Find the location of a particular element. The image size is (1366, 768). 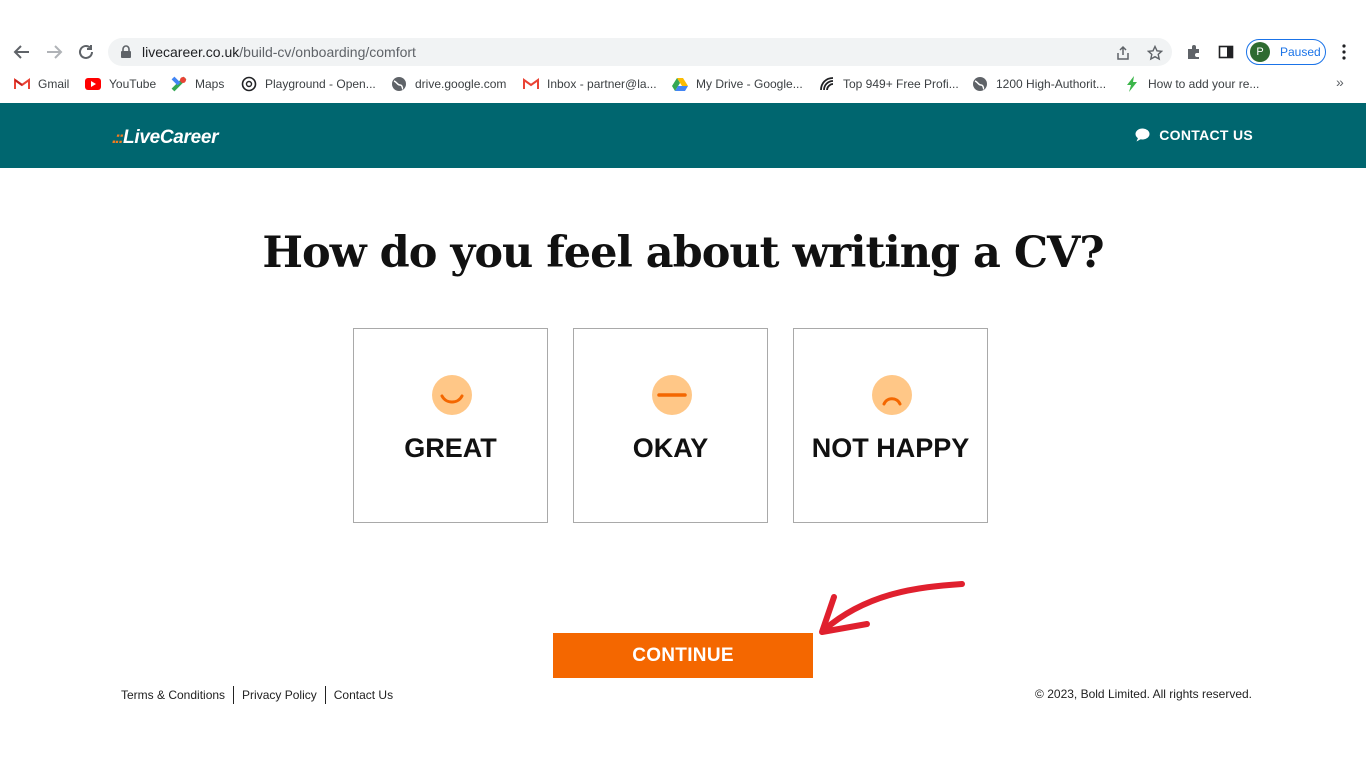

profile-status: Paused is located at coordinates (1300, 52).